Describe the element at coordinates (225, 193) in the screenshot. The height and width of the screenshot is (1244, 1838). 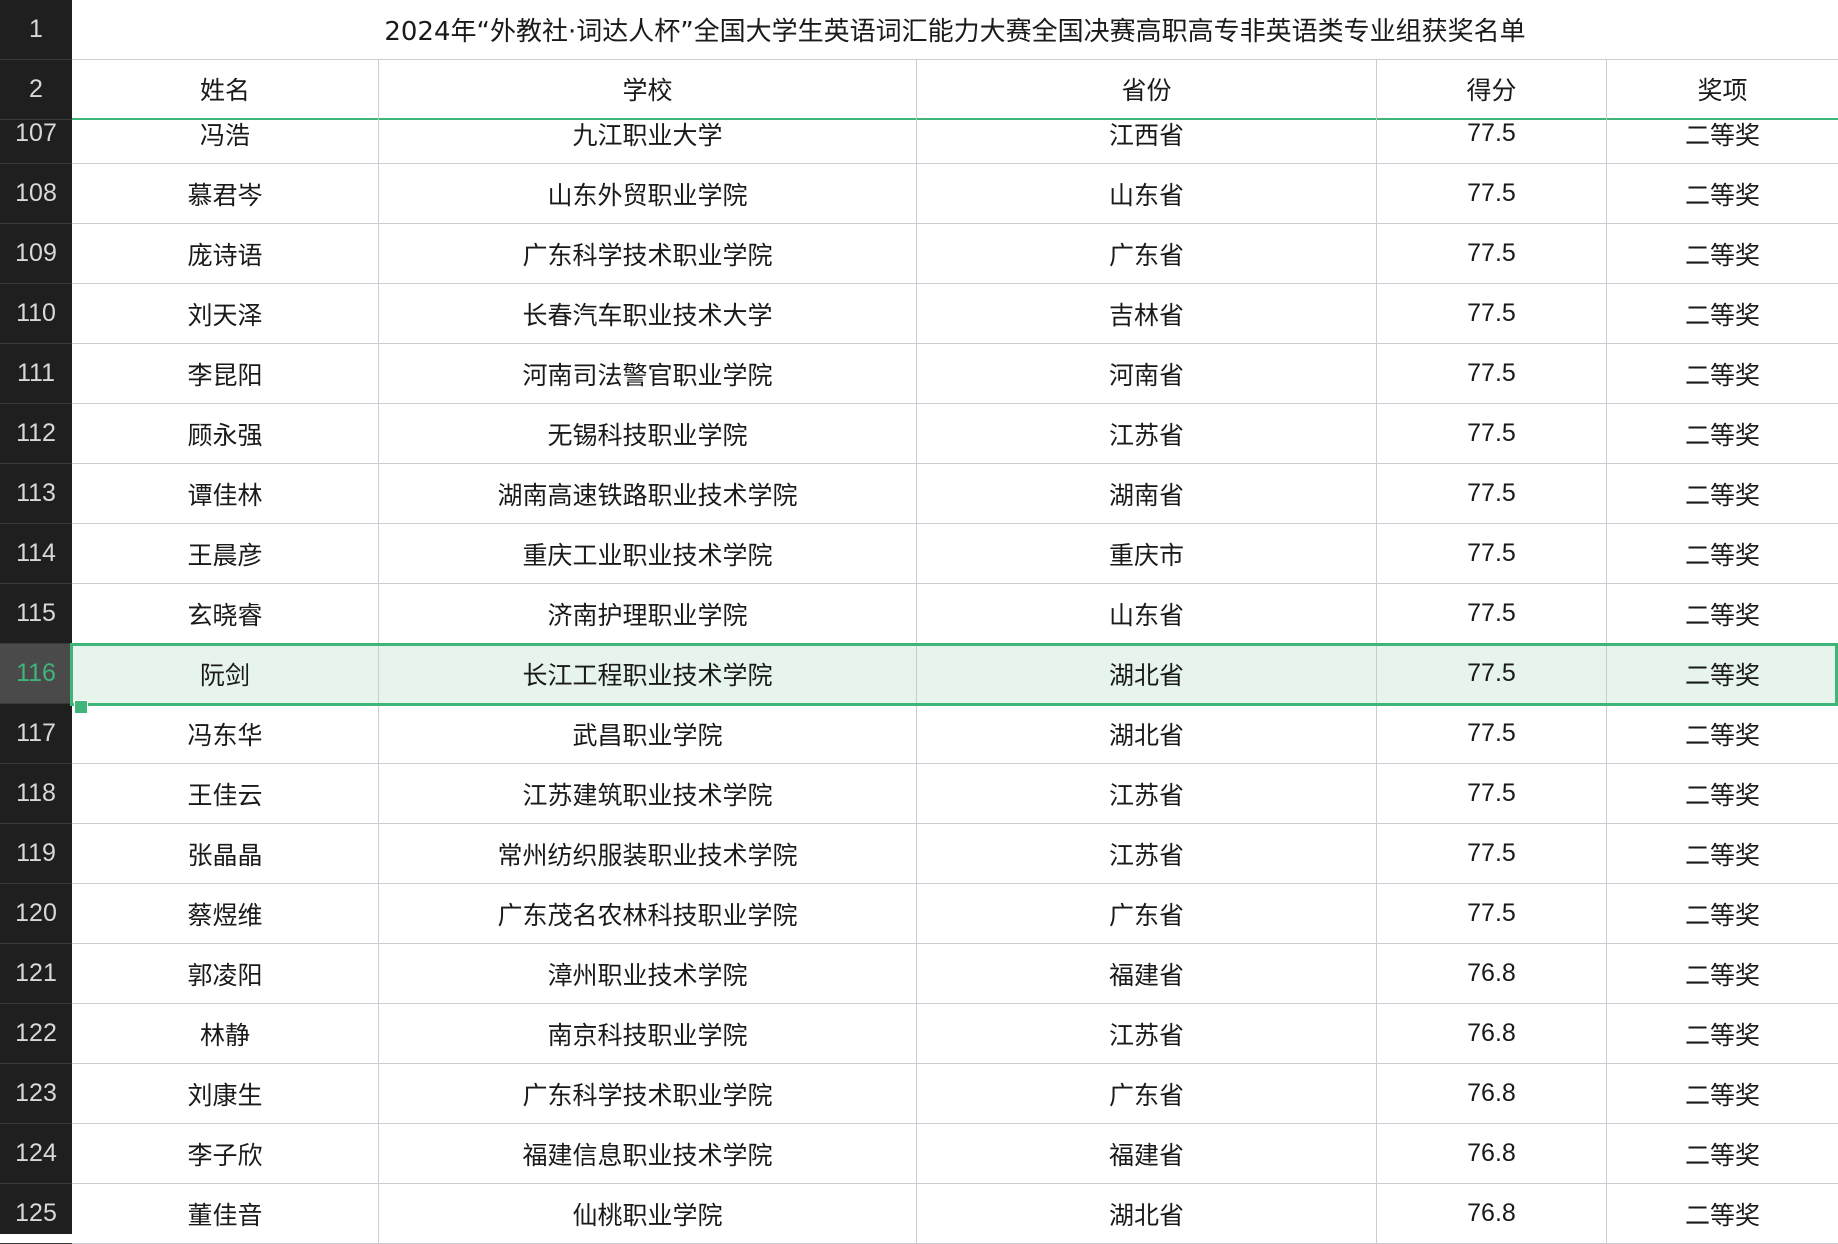
I see `cell-name: 慕君岑` at that location.